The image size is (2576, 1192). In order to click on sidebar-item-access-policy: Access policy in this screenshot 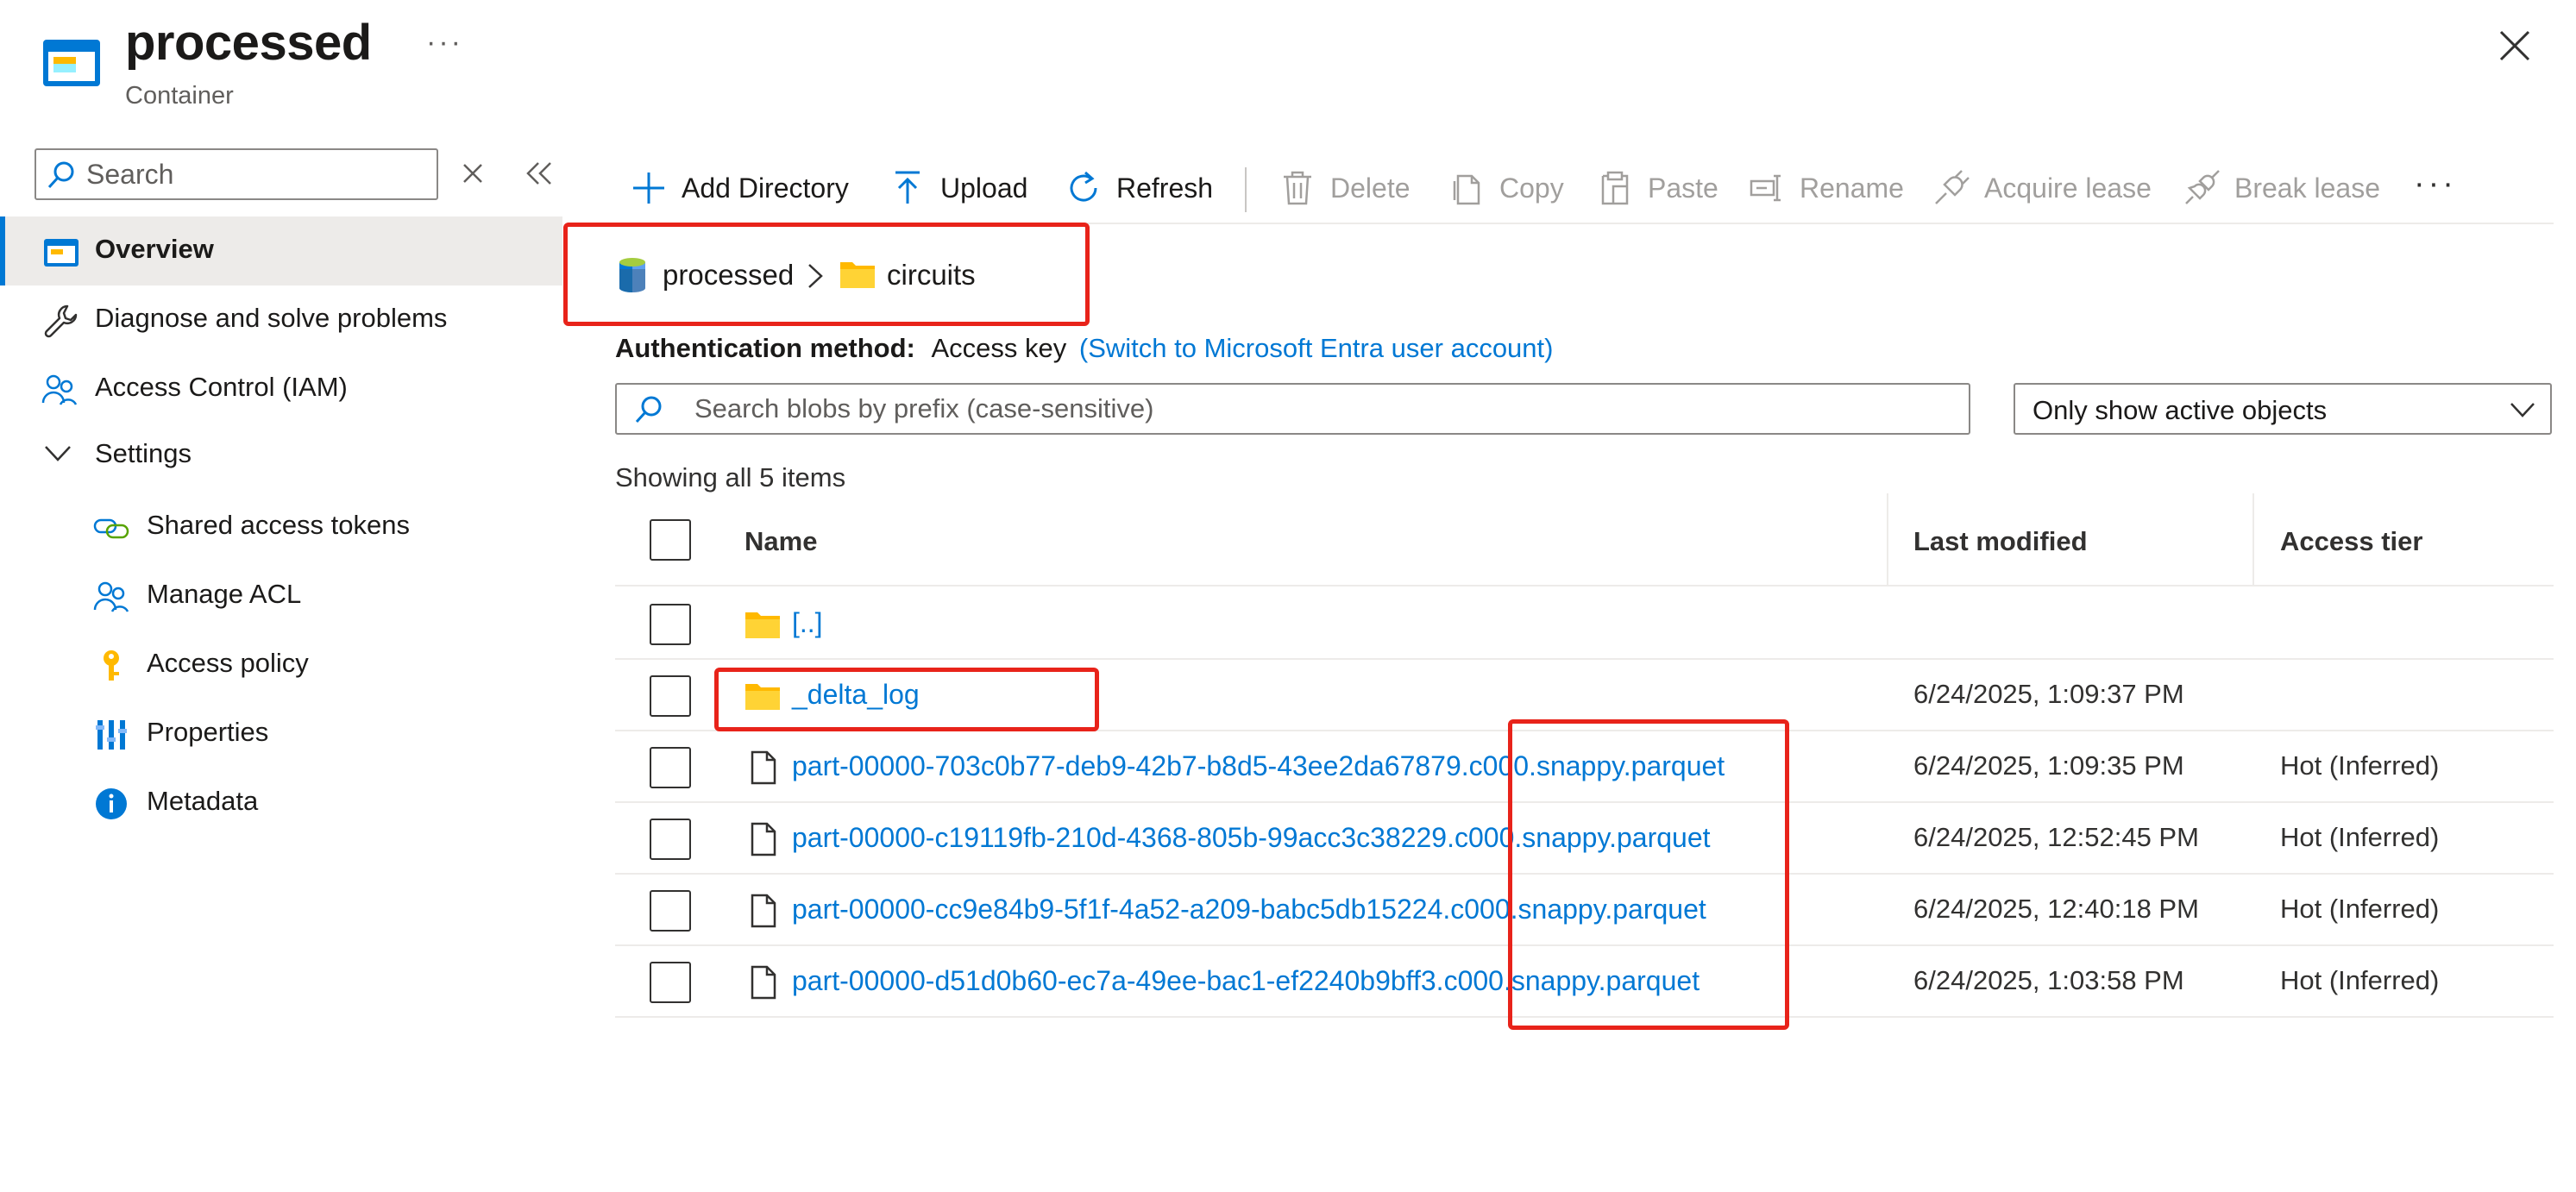, I will do `click(281, 665)`.